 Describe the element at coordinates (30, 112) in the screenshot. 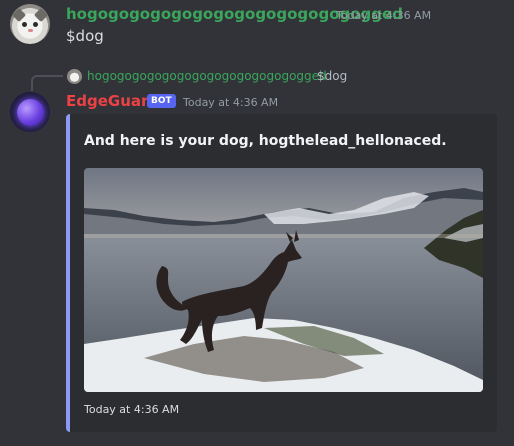

I see `bot-avatar` at that location.